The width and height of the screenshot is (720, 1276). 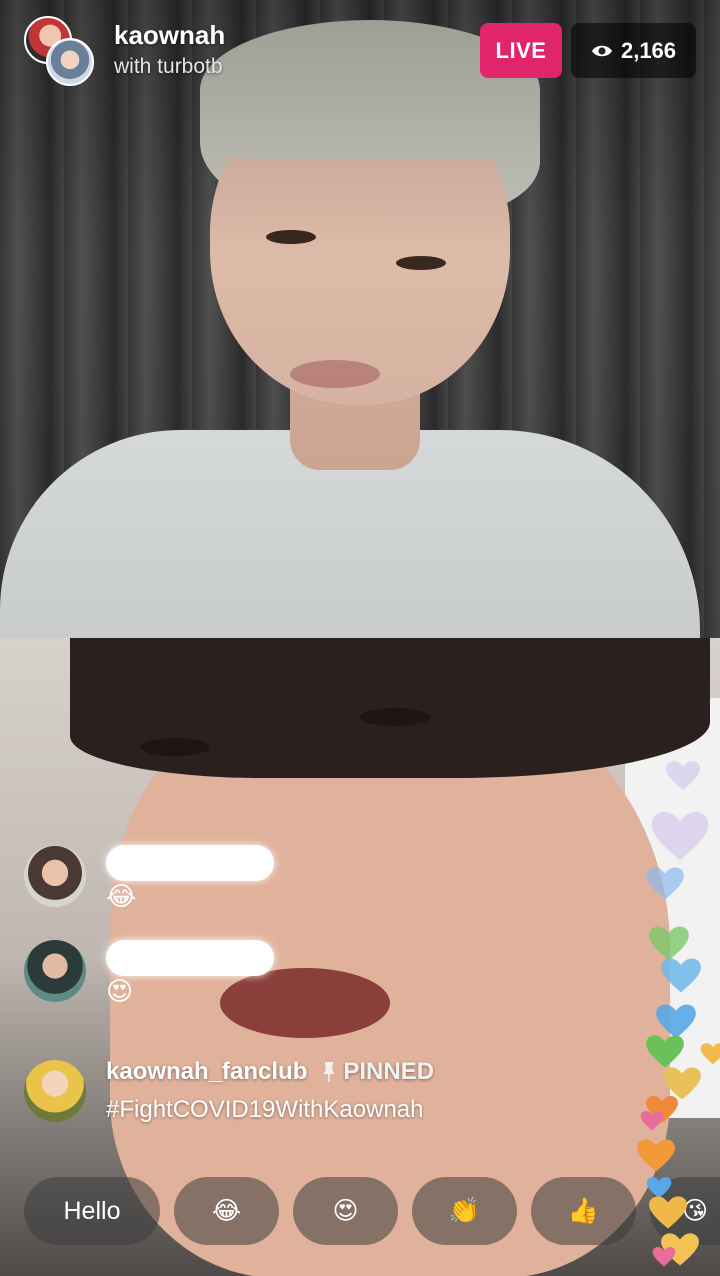 I want to click on viewer-count: 2,166, so click(x=648, y=50).